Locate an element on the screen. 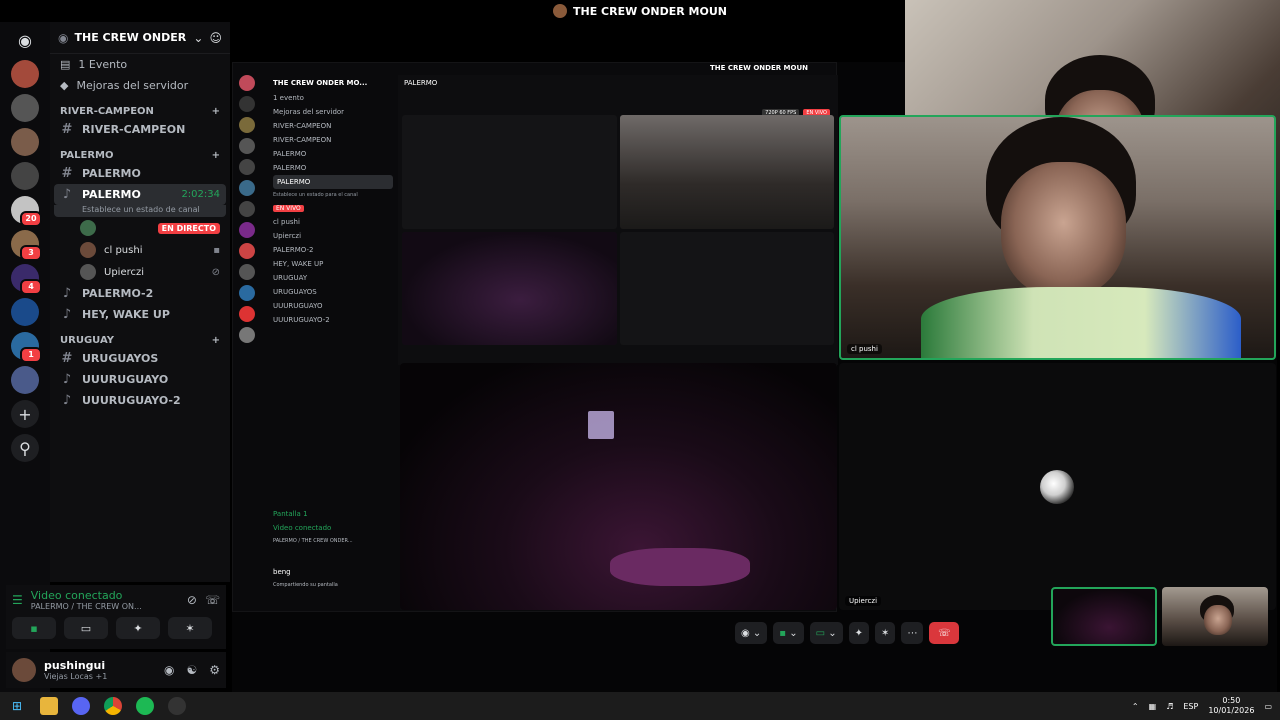 This screenshot has height=720, width=1280. inner-server-icon is located at coordinates (247, 188).